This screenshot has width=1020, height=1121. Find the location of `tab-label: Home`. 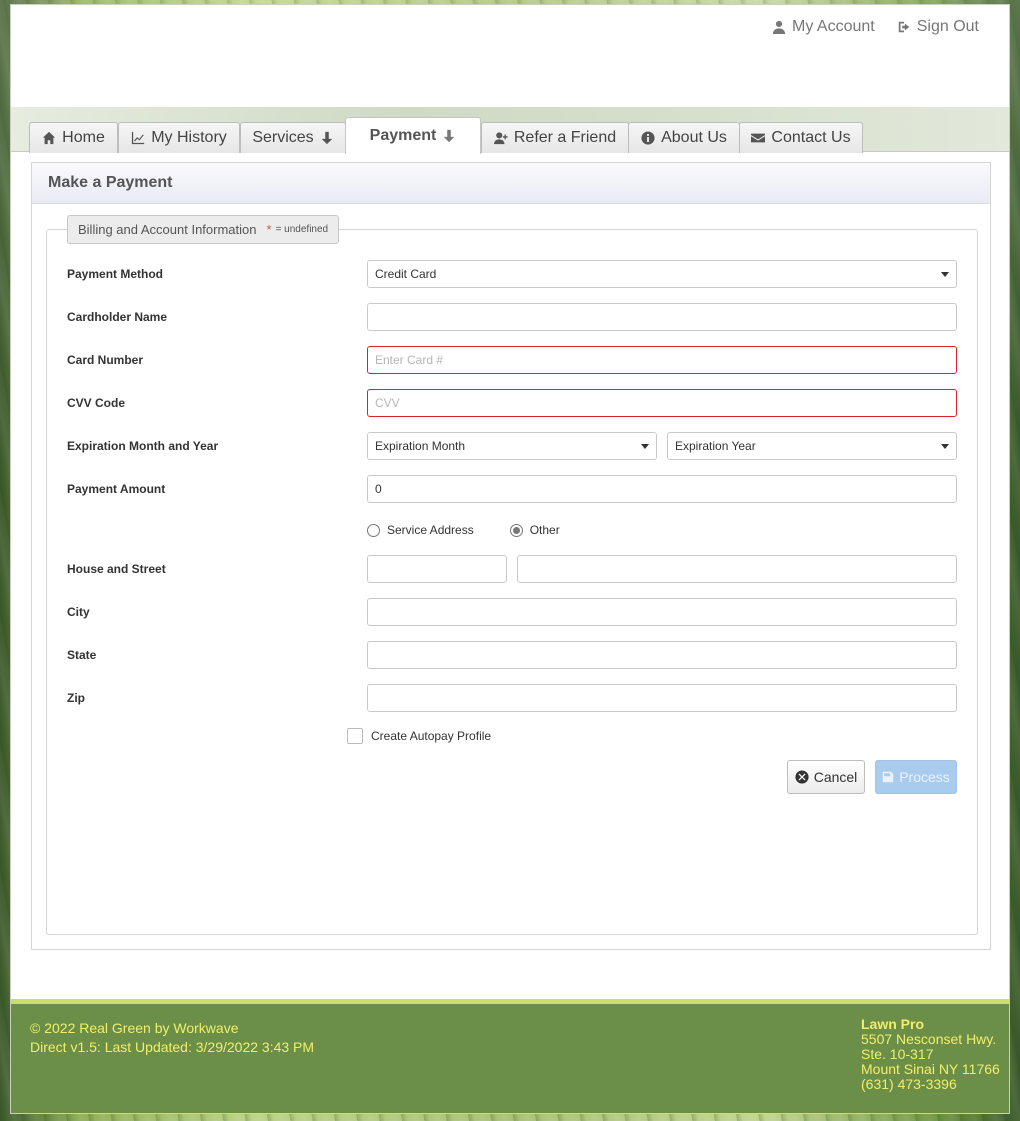

tab-label: Home is located at coordinates (83, 137).